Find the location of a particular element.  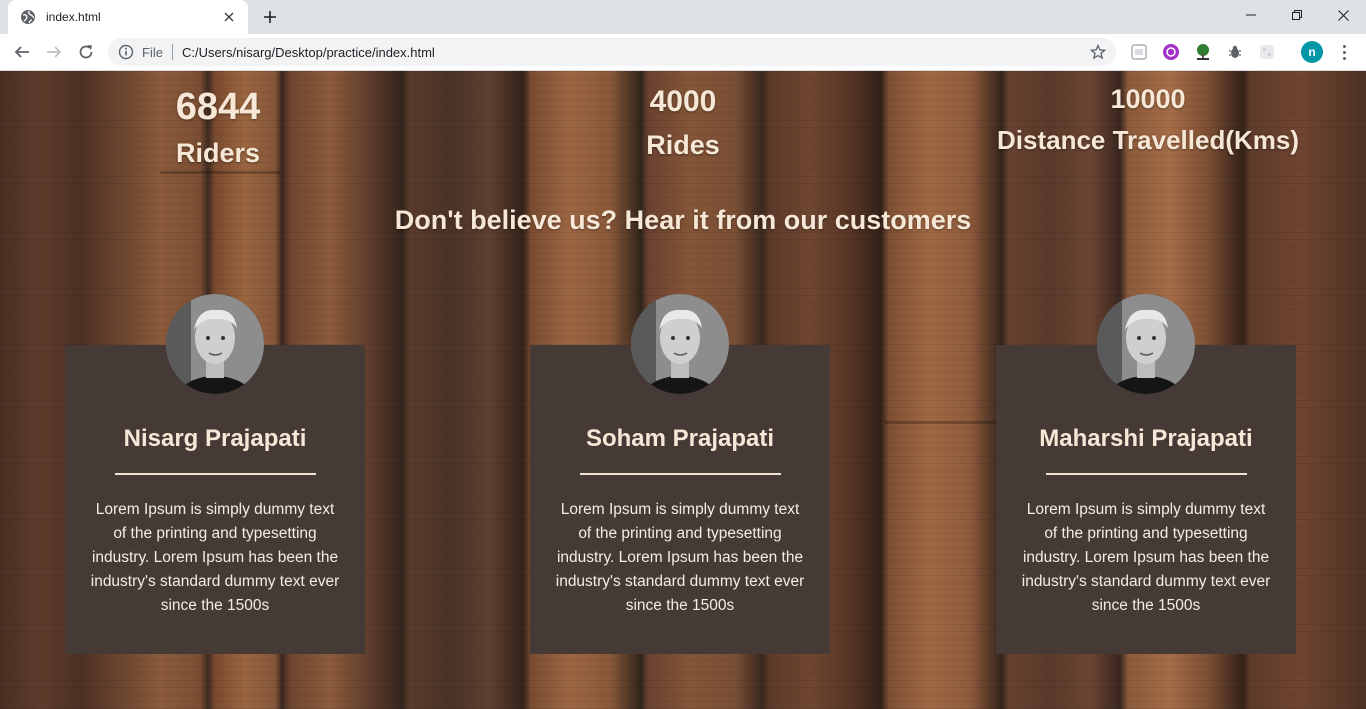

close-tab-icon is located at coordinates (229, 17).